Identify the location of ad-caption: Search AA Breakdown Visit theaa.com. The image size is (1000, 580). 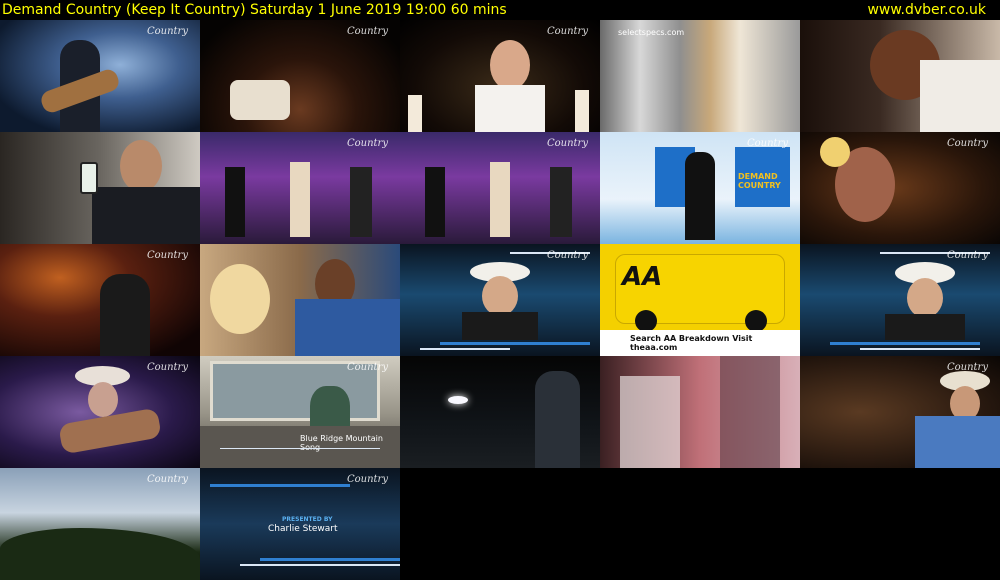
(691, 343).